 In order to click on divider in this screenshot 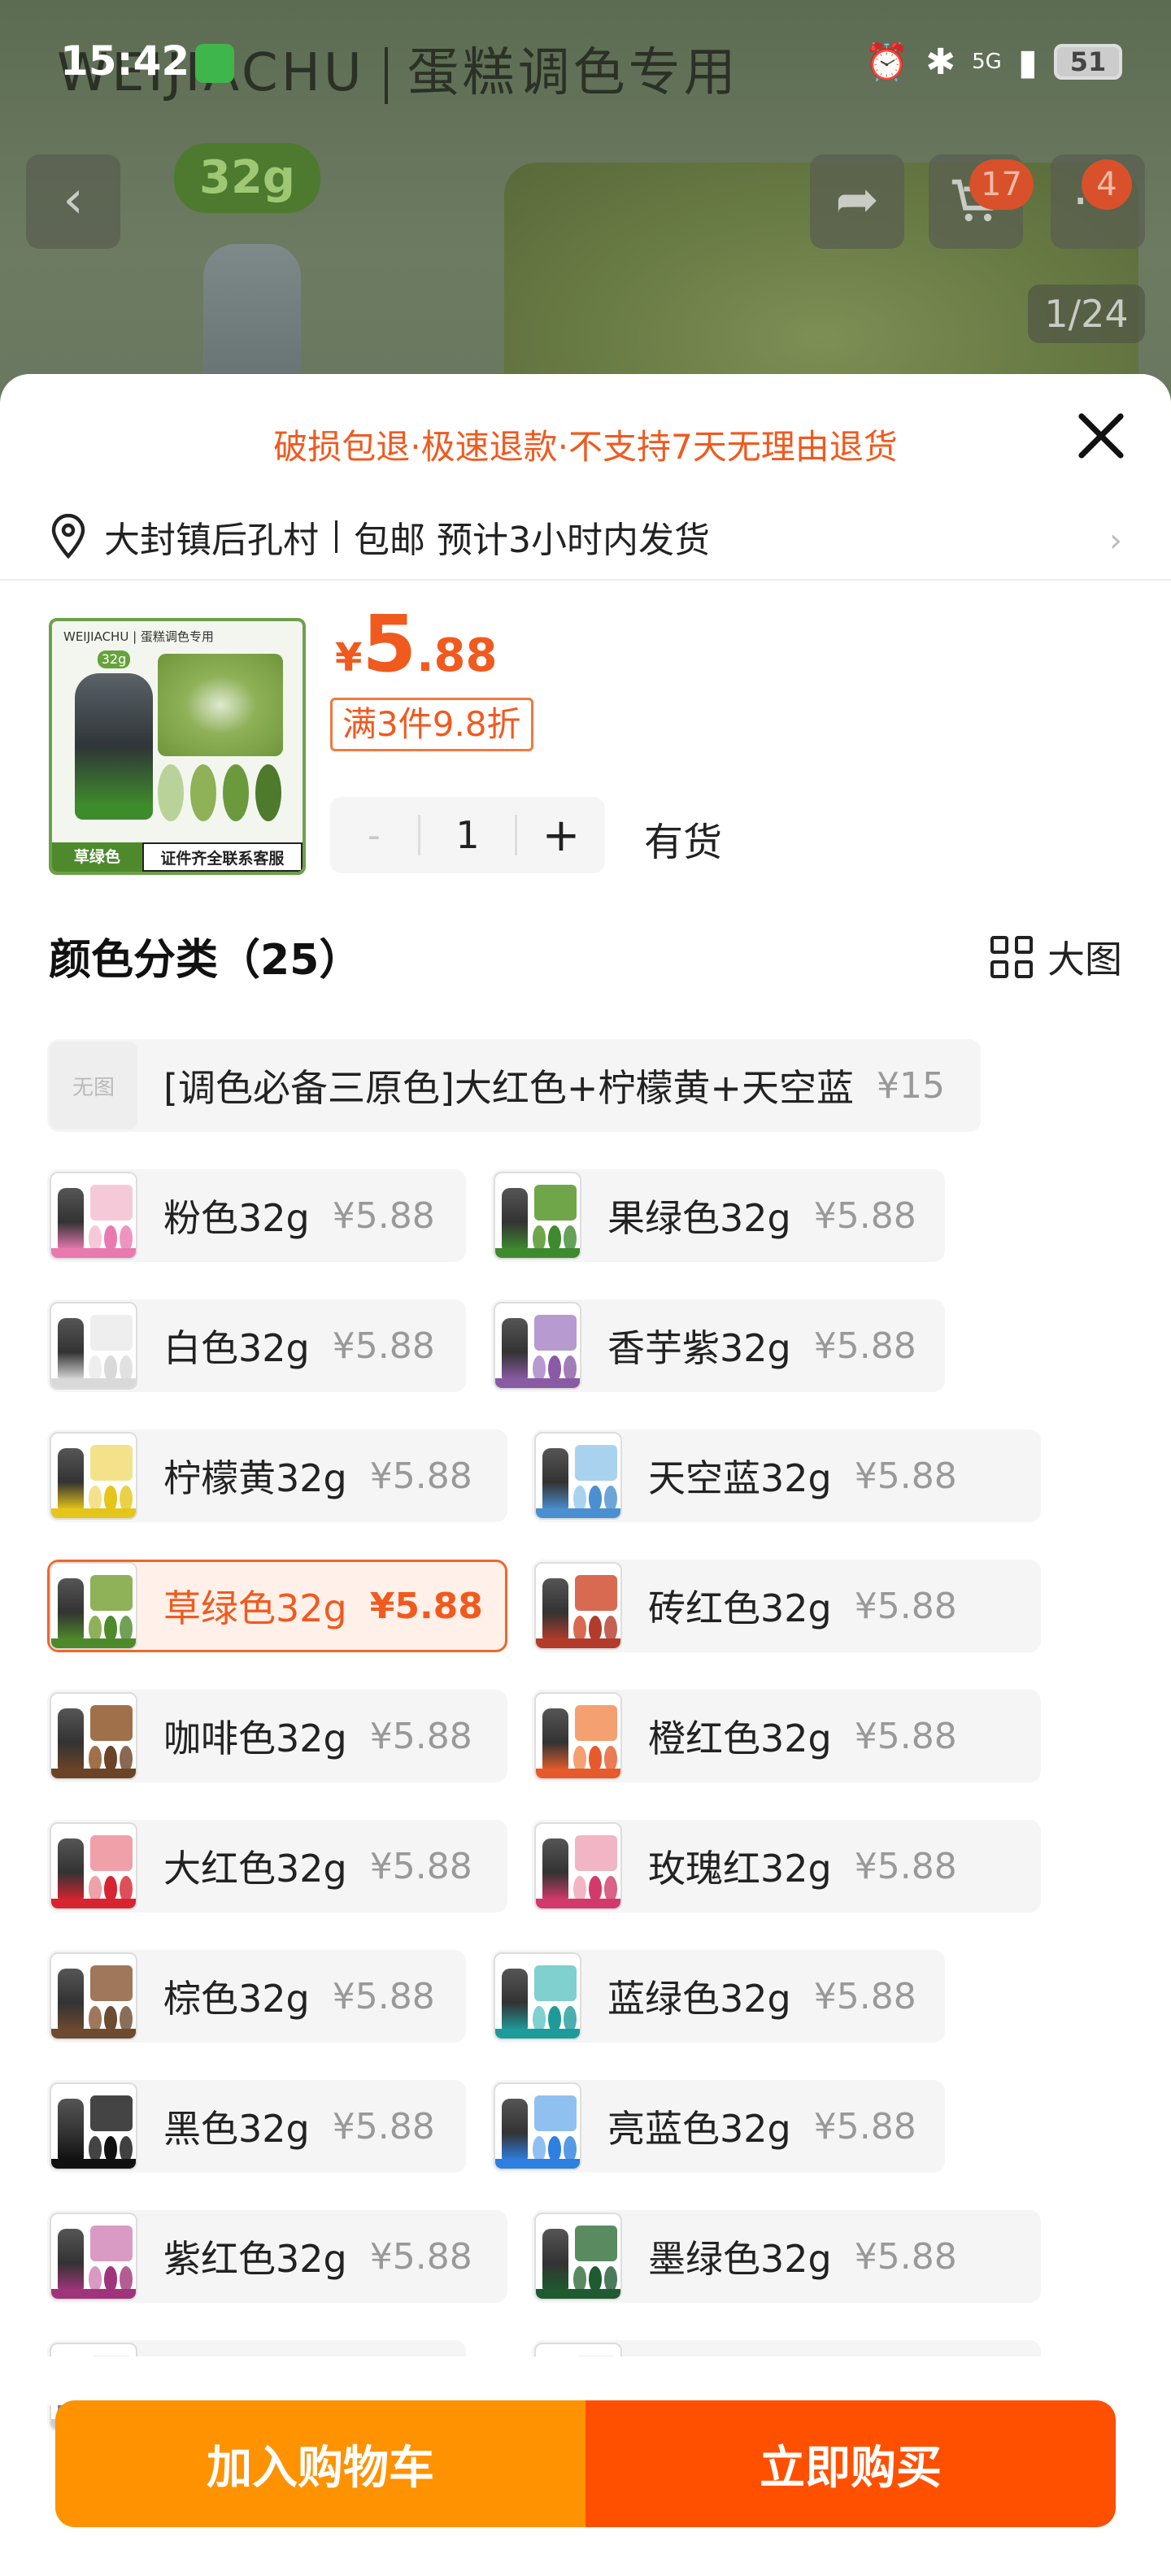, I will do `click(336, 537)`.